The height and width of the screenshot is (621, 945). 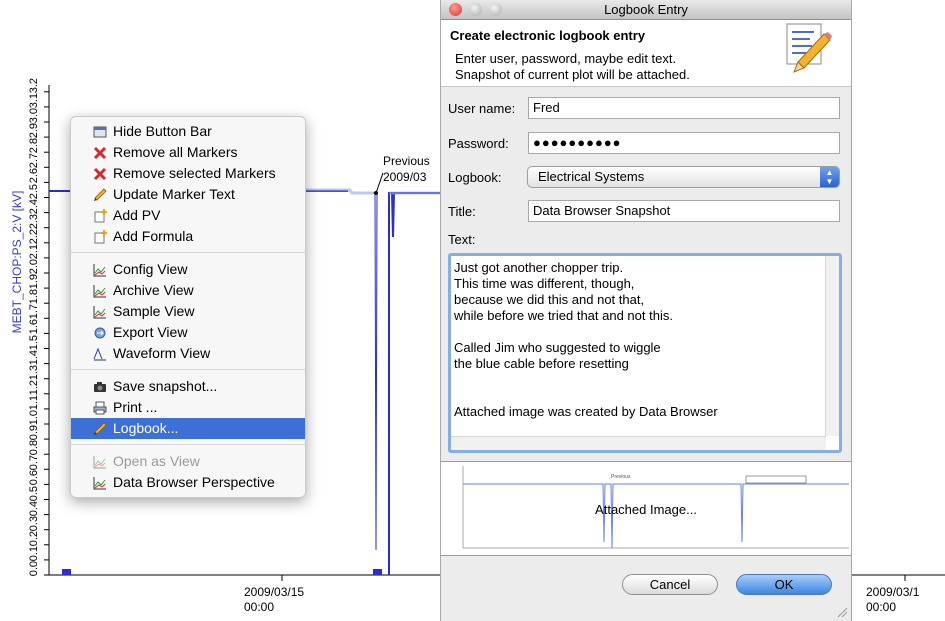 I want to click on title-label: Title:, so click(x=462, y=211).